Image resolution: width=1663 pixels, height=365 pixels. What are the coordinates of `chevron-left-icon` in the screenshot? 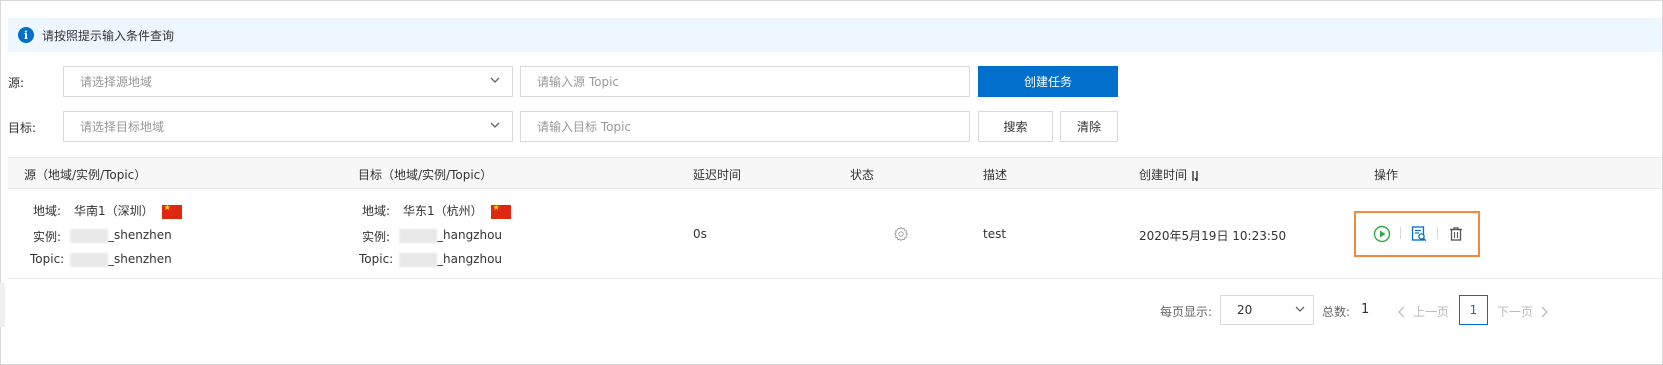 It's located at (1401, 311).